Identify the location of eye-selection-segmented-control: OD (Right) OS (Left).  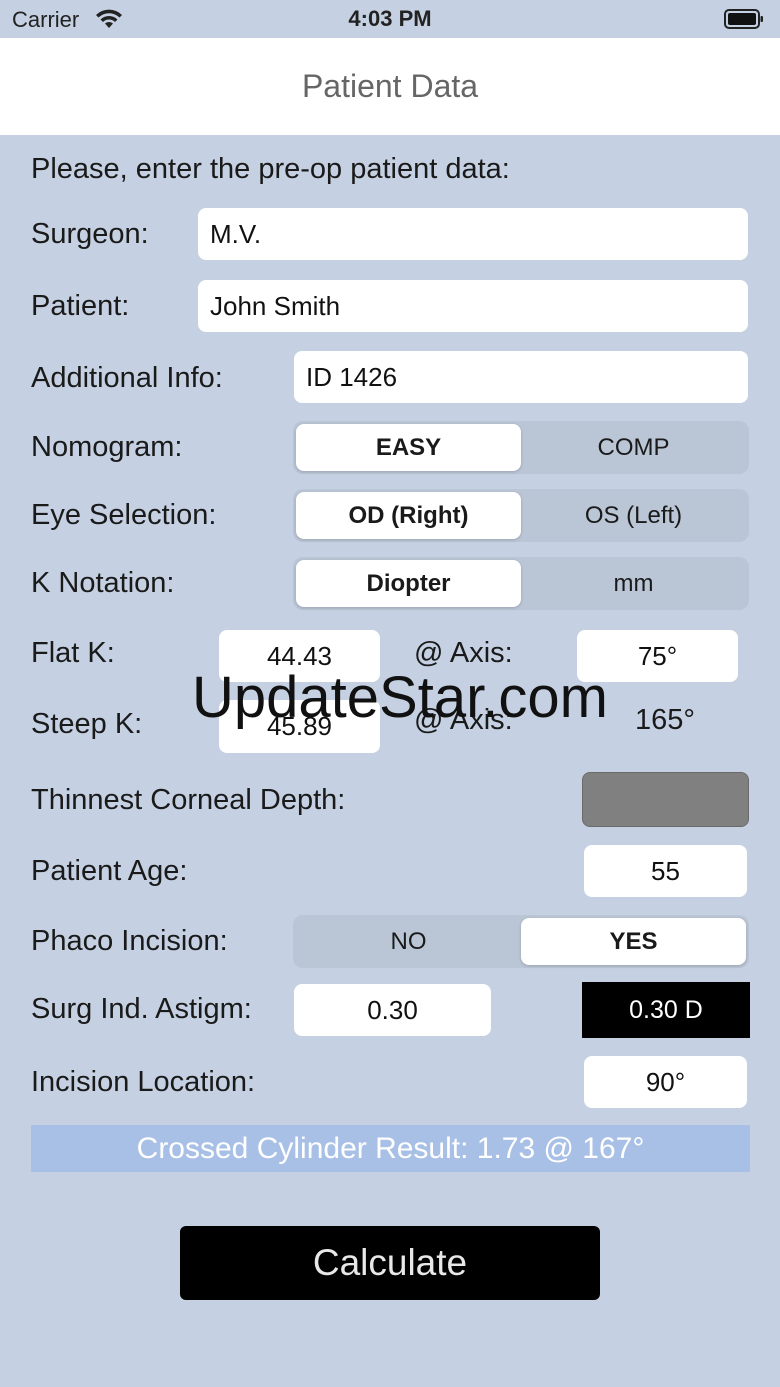
(521, 515).